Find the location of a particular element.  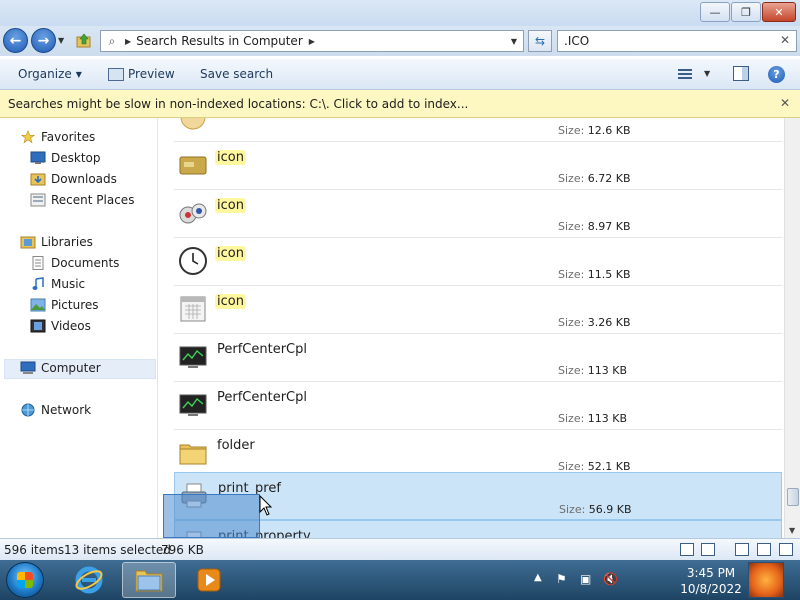

taskbar-media-player is located at coordinates (209, 580).